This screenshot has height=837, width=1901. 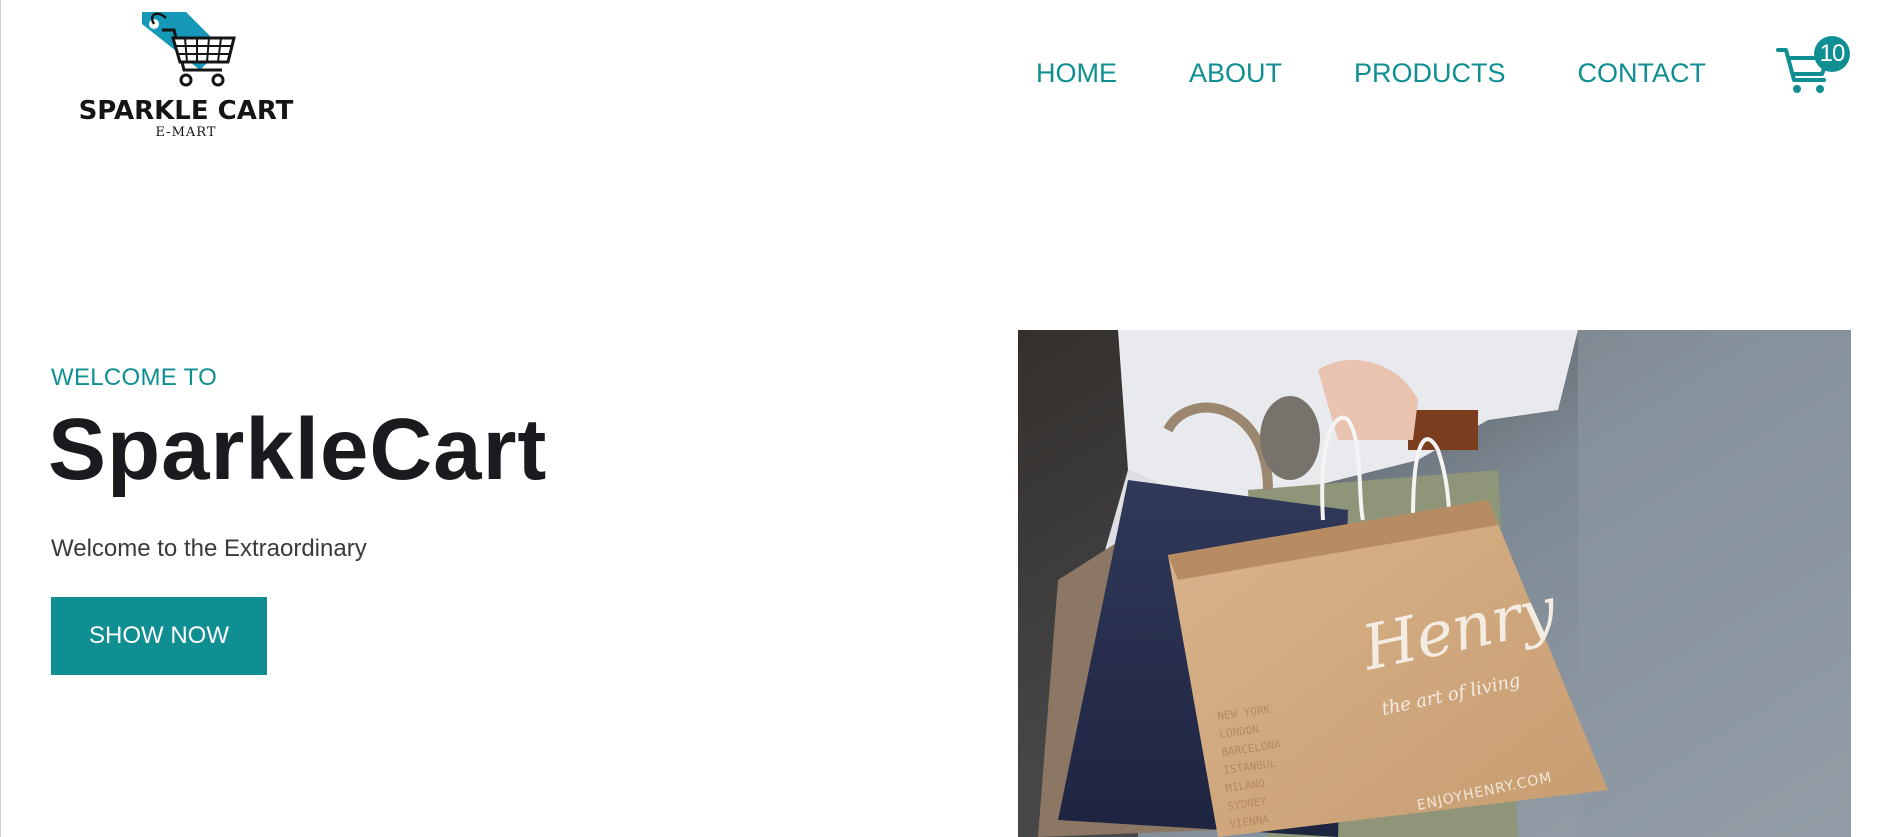 I want to click on nav-about: ABOUT, so click(x=1235, y=73).